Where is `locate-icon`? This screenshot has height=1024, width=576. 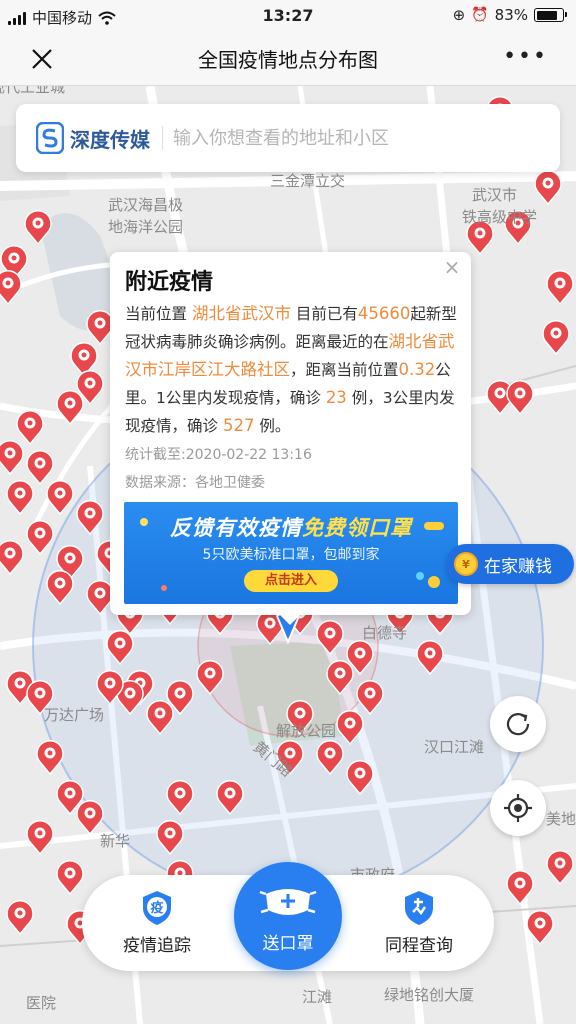
locate-icon is located at coordinates (518, 808).